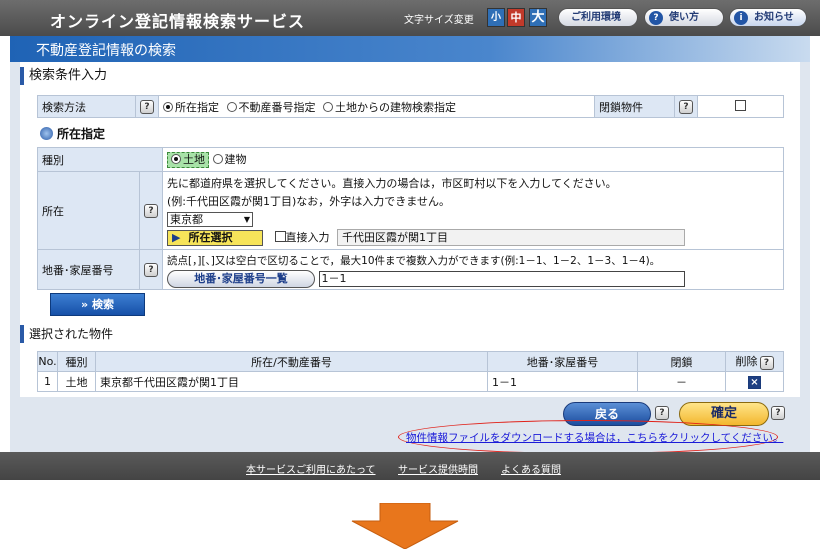 The height and width of the screenshot is (551, 820). I want to click on app-title: オンライン登記情報検索サービス, so click(178, 21).